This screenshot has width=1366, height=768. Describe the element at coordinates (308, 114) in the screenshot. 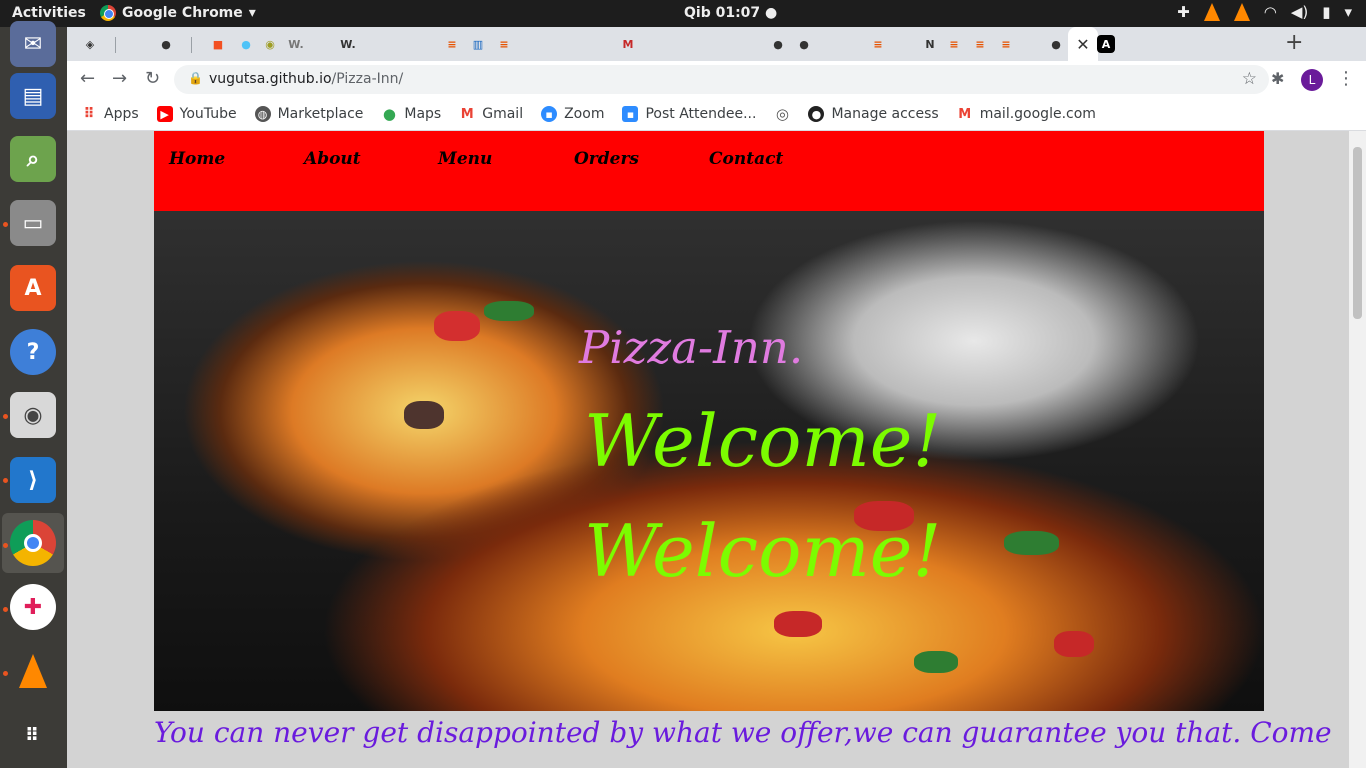

I see `bookmark-marketplace: ◍ Marketplace` at that location.